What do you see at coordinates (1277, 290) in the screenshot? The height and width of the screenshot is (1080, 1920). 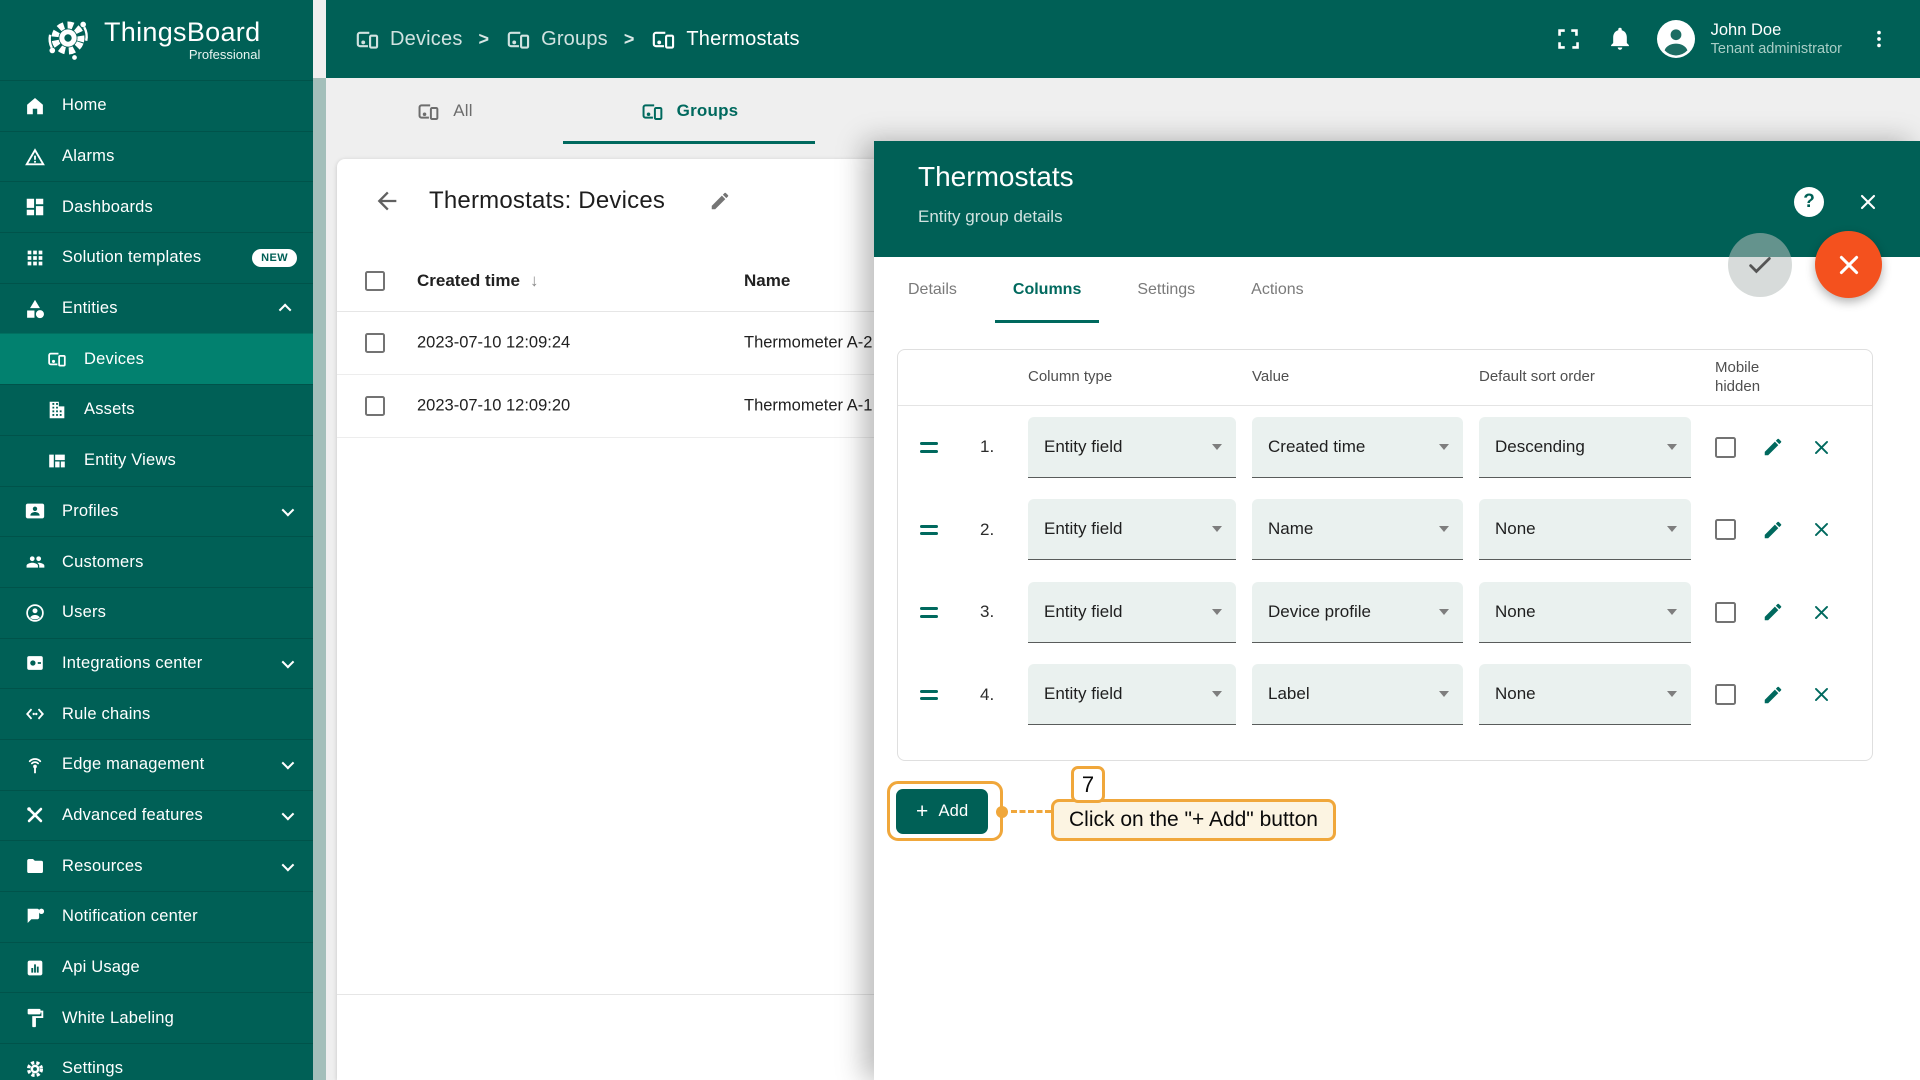 I see `tab-actions: Actions` at bounding box center [1277, 290].